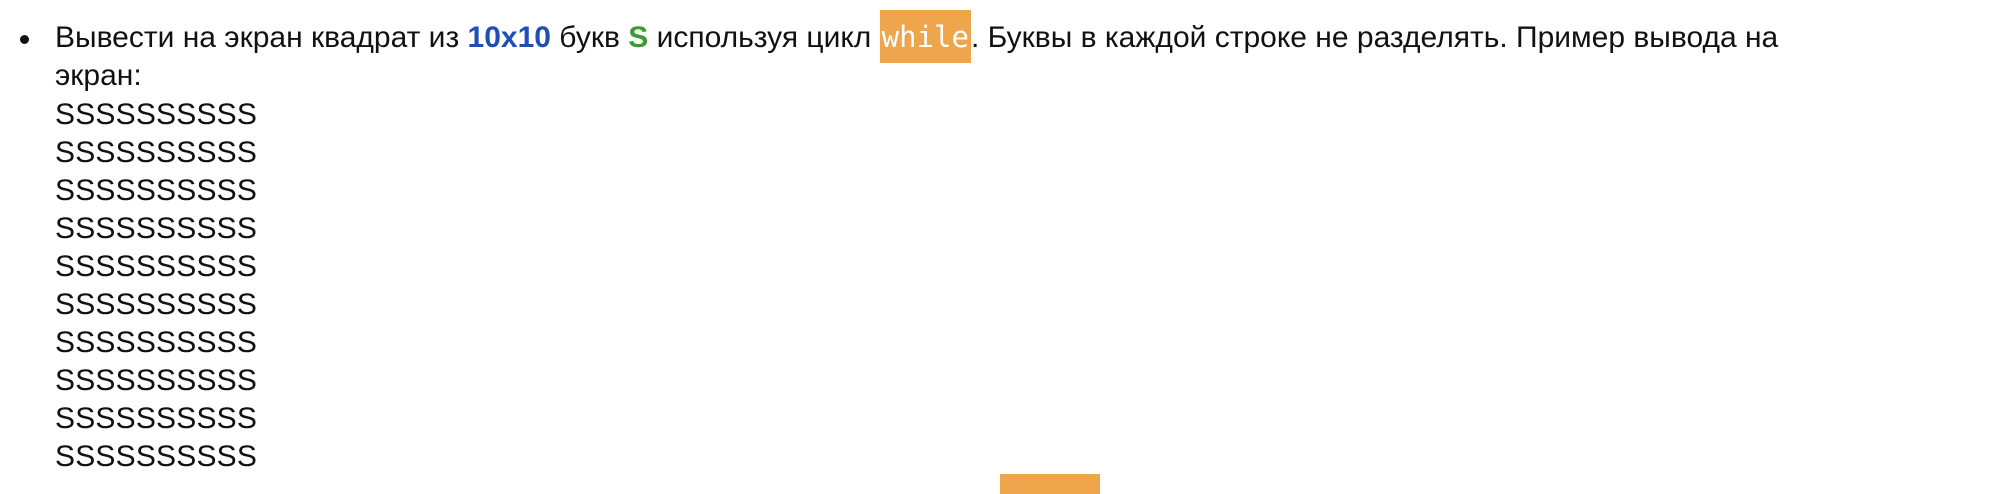 This screenshot has height=494, width=2006. What do you see at coordinates (24, 39) in the screenshot?
I see `bullet-icon` at bounding box center [24, 39].